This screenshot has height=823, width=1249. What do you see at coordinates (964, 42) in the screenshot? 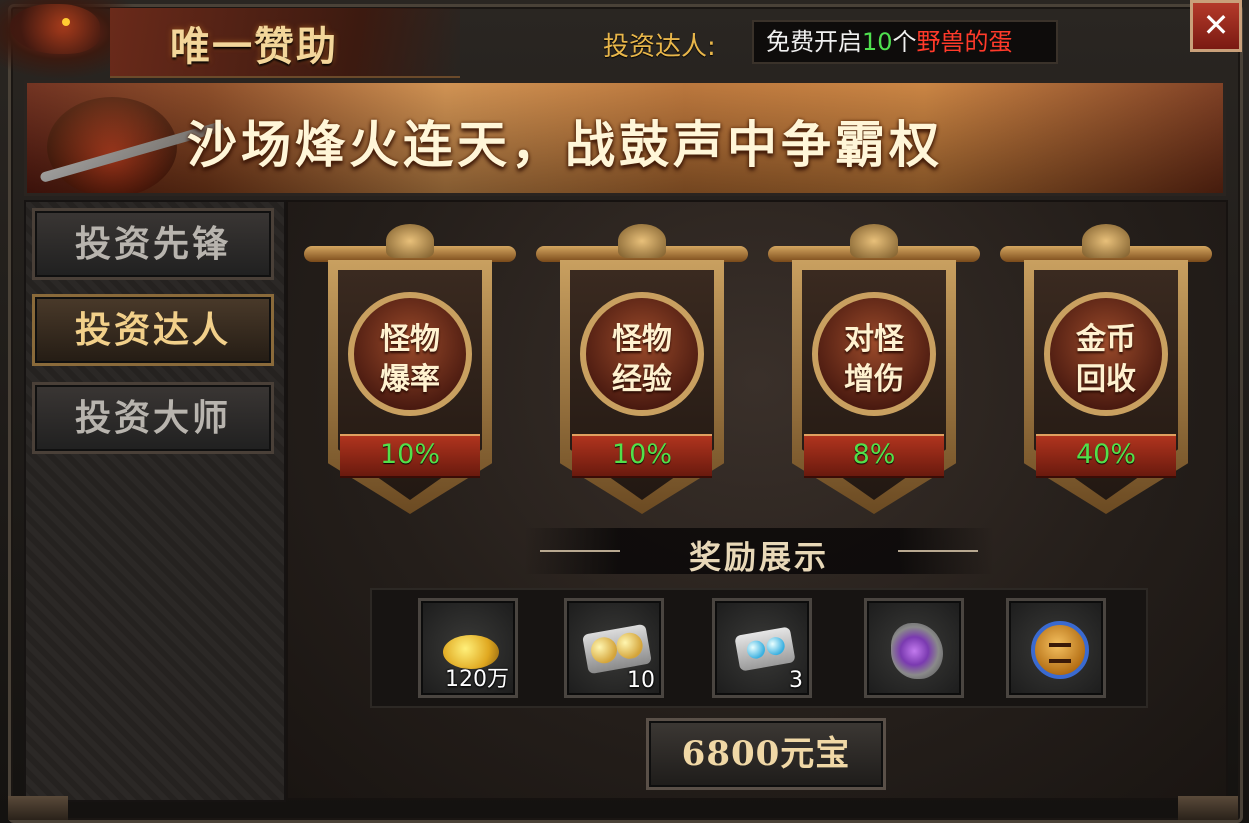
I see `promo-item-name: 野兽的蛋` at bounding box center [964, 42].